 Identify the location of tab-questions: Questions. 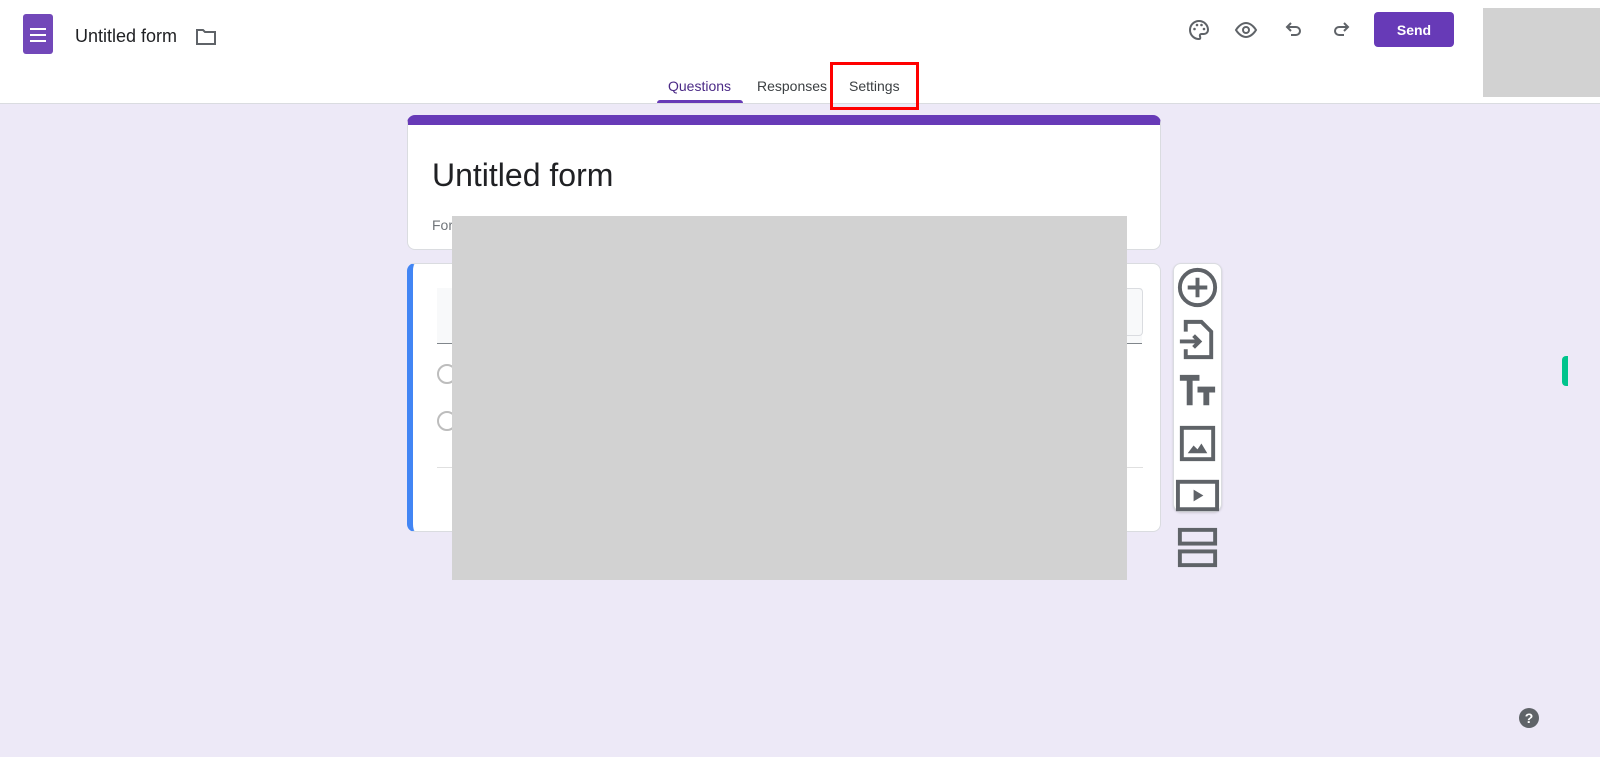
(699, 86).